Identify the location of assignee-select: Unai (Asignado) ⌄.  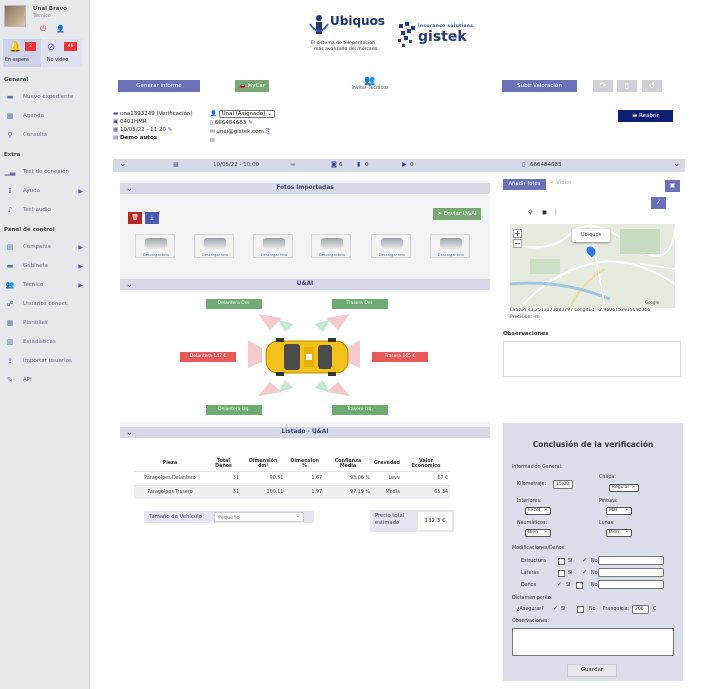
(246, 114).